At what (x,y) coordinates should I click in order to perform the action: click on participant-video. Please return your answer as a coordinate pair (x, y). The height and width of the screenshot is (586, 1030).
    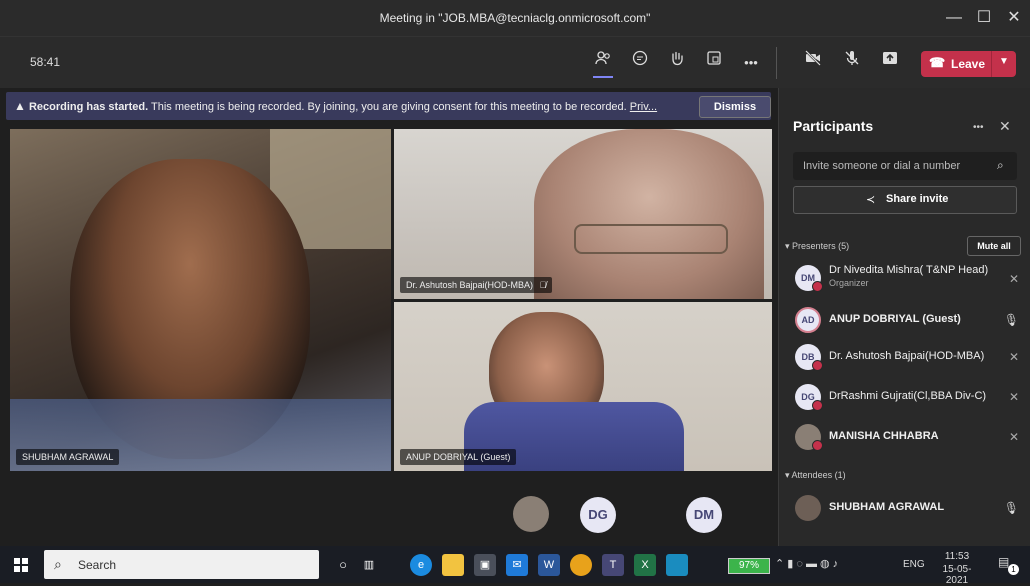
    Looking at the image, I should click on (649, 214).